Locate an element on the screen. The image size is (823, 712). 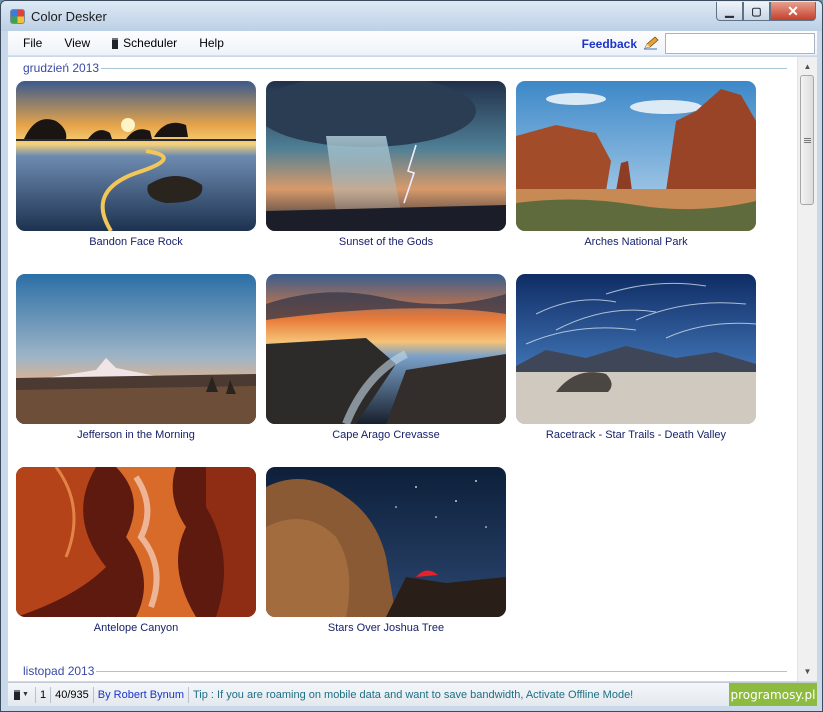
scrollbar-thumb is located at coordinates (807, 140).